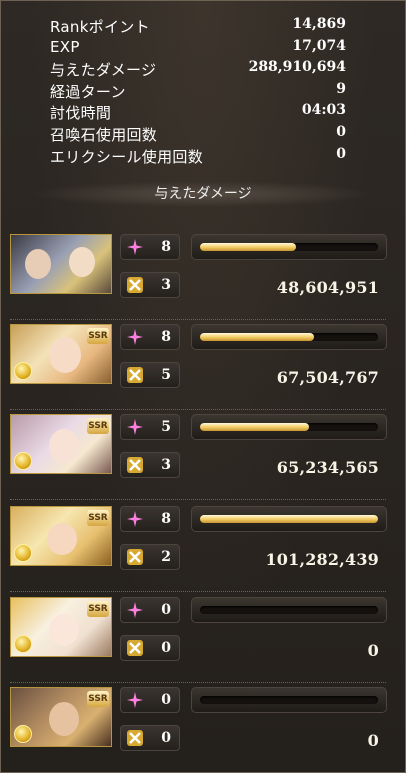 The image size is (406, 773). I want to click on character-row-2: SSR 8 5 67,504,767, so click(203, 365).